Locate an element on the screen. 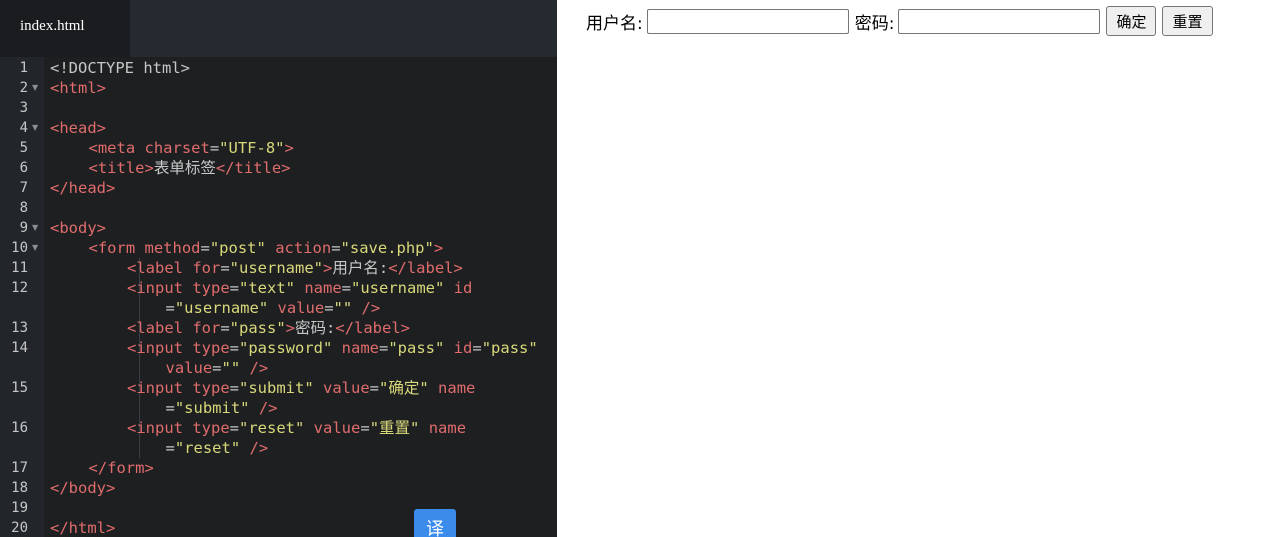 This screenshot has width=1288, height=537. code-token: "post" is located at coordinates (237, 248).